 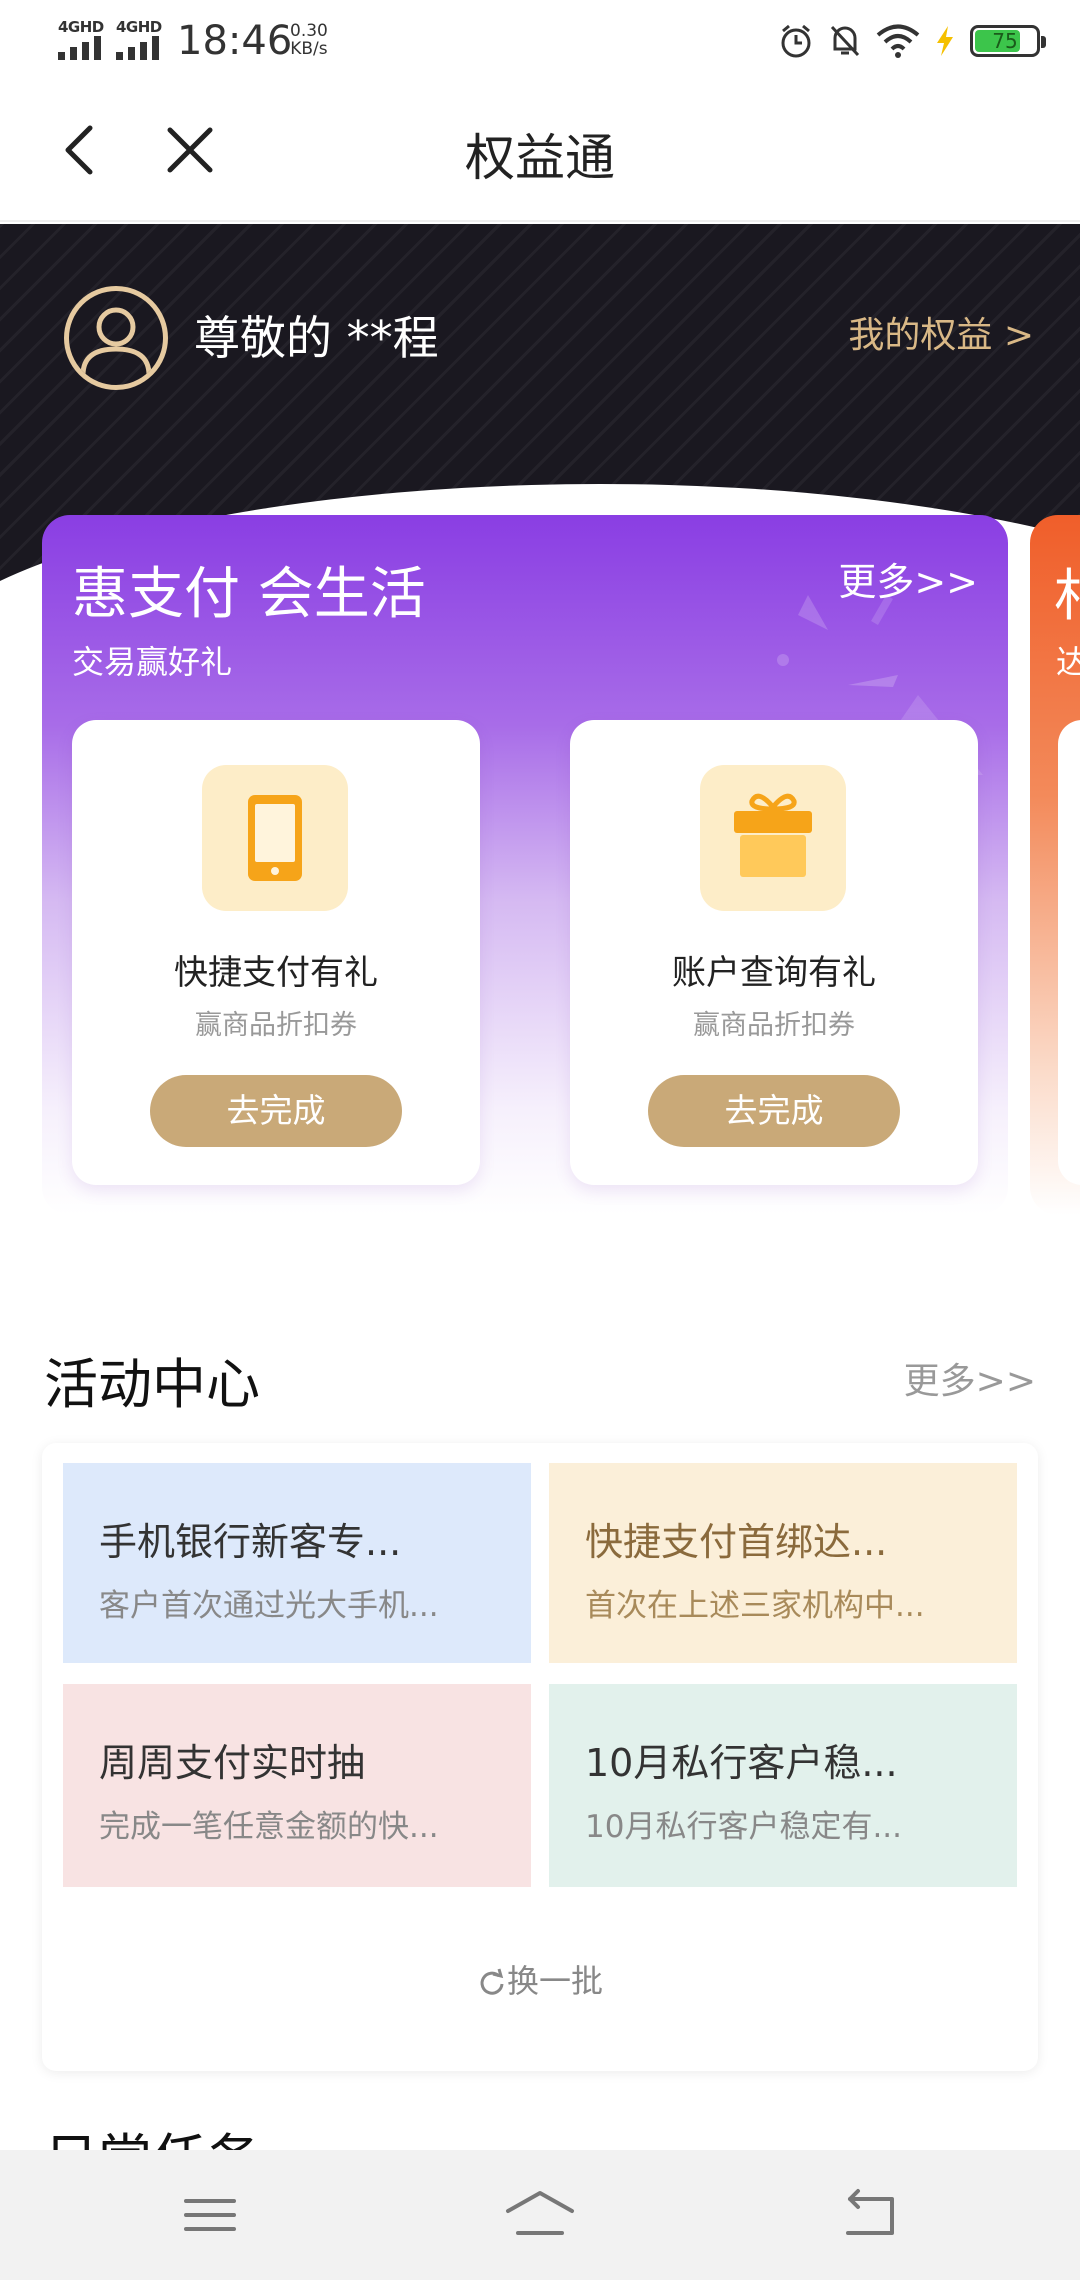 What do you see at coordinates (309, 49) in the screenshot?
I see `speed-unit: KB/s` at bounding box center [309, 49].